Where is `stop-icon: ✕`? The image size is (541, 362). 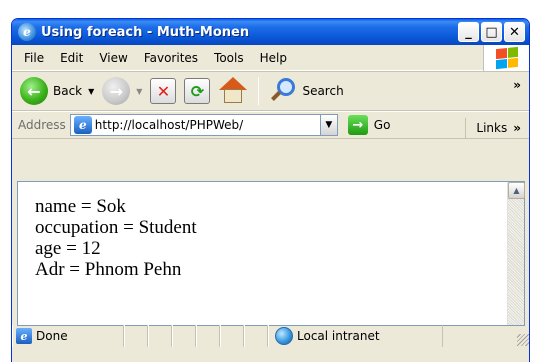
stop-icon: ✕ is located at coordinates (163, 91).